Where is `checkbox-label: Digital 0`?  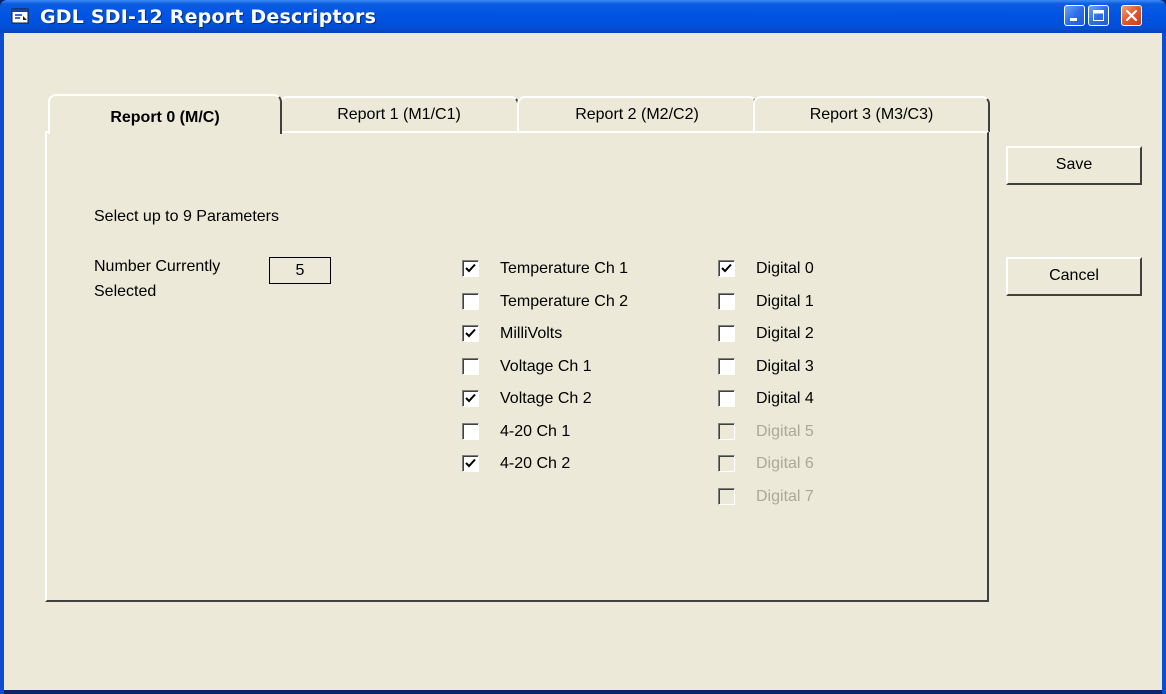 checkbox-label: Digital 0 is located at coordinates (785, 268).